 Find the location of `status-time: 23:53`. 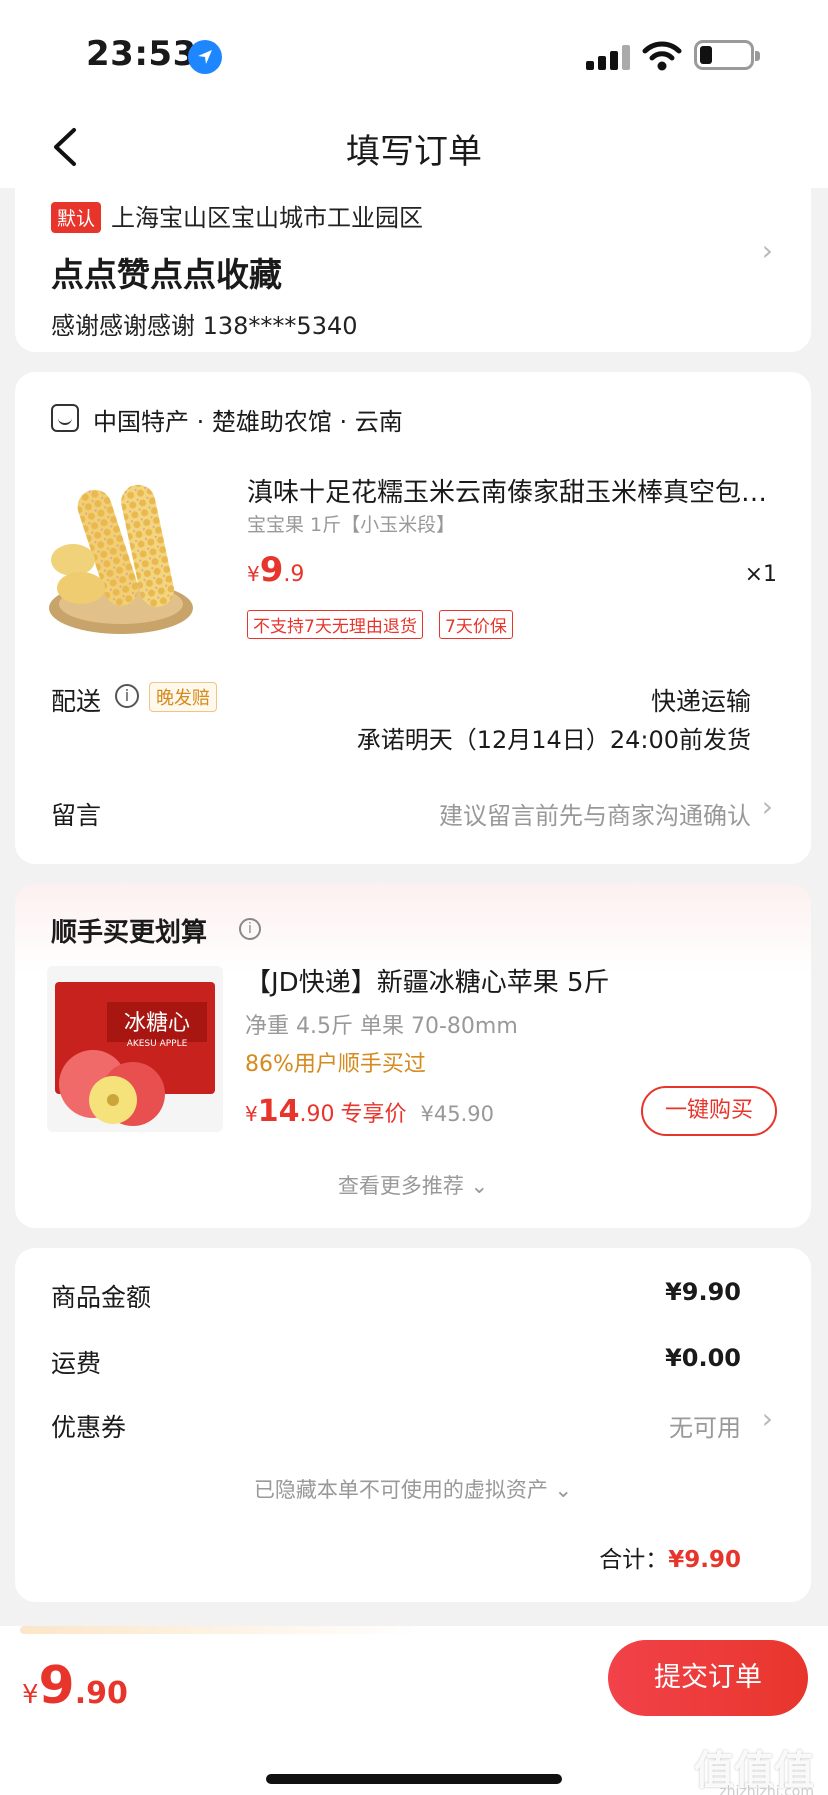

status-time: 23:53 is located at coordinates (141, 54).